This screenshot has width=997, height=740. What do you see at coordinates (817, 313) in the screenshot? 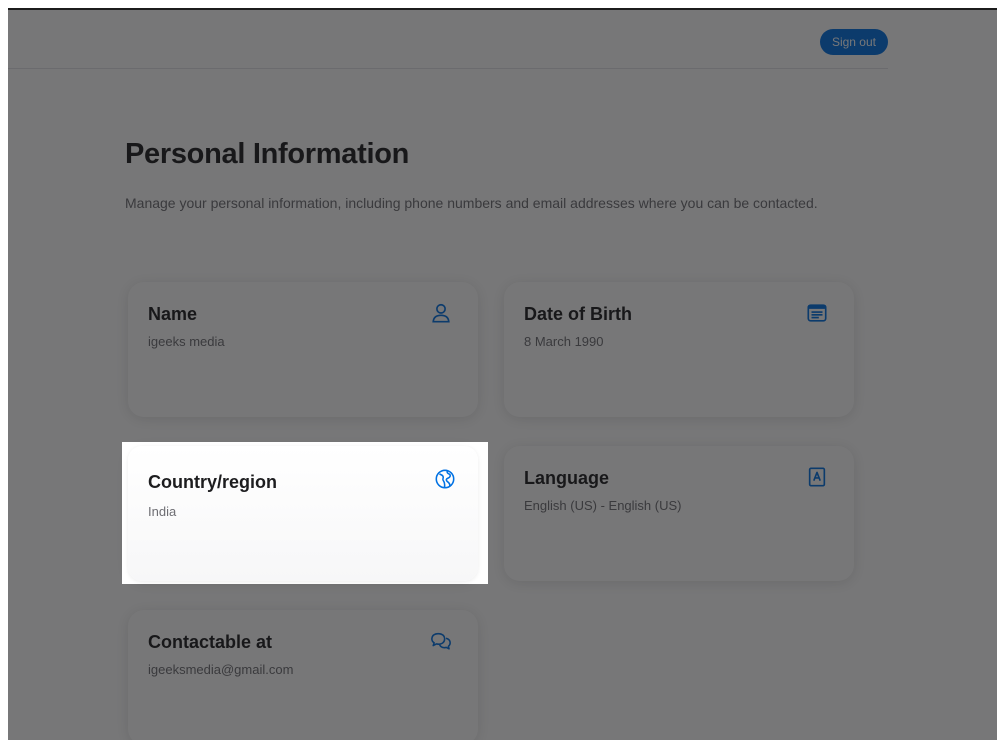
I see `calendar-icon` at bounding box center [817, 313].